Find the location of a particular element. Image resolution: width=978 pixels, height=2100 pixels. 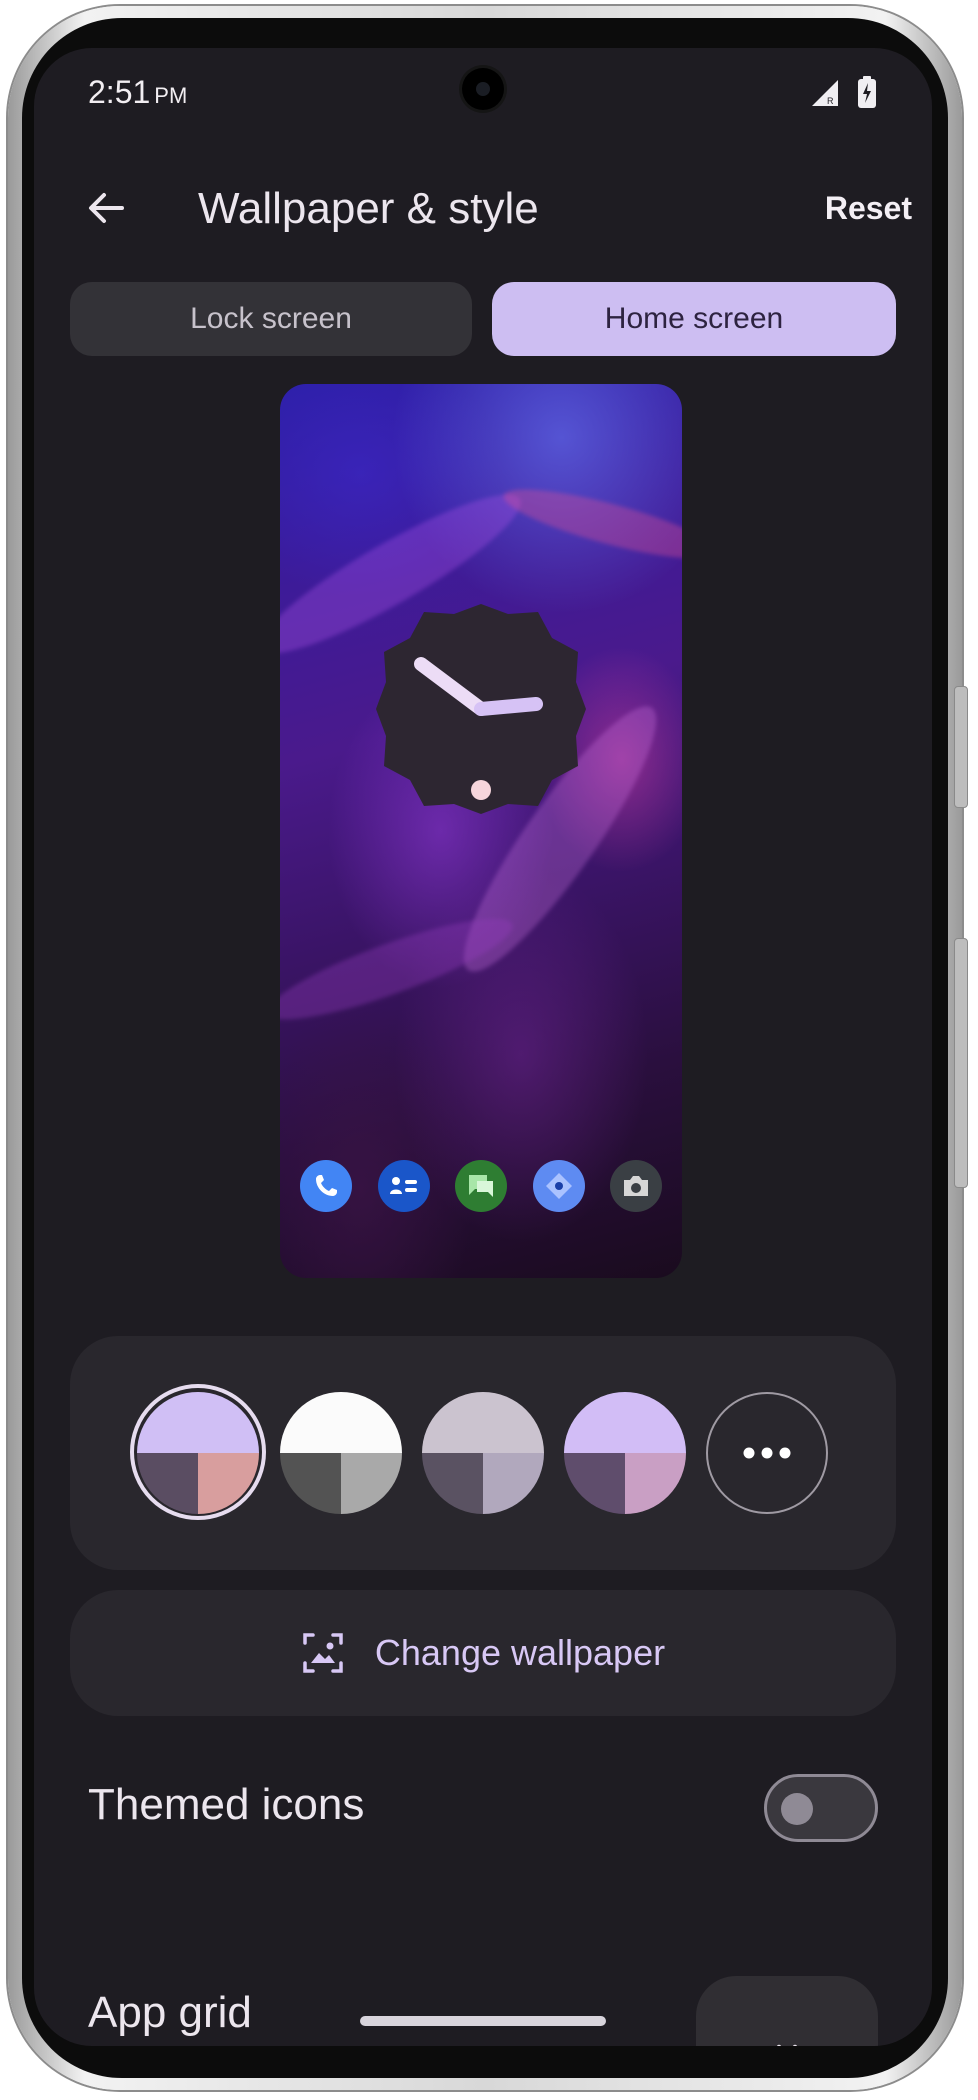

themed-icons-toggle is located at coordinates (821, 1808).